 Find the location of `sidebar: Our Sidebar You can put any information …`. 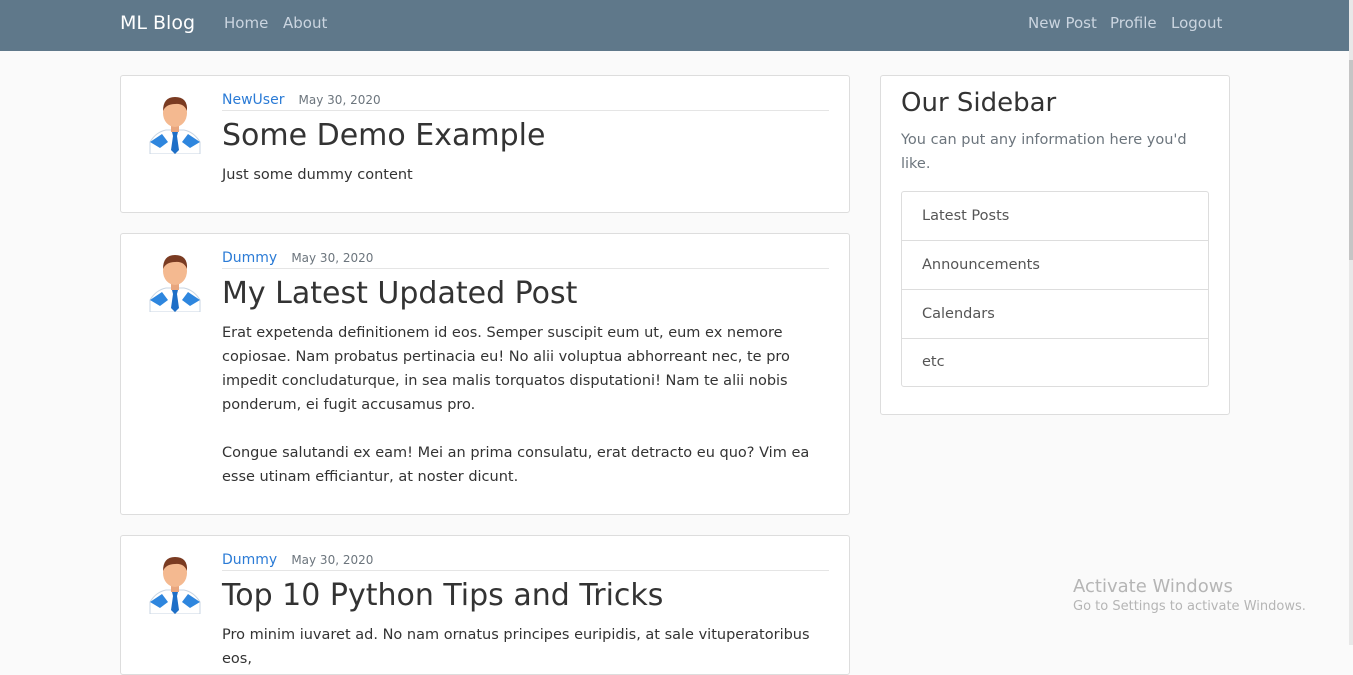

sidebar: Our Sidebar You can put any information … is located at coordinates (1055, 245).